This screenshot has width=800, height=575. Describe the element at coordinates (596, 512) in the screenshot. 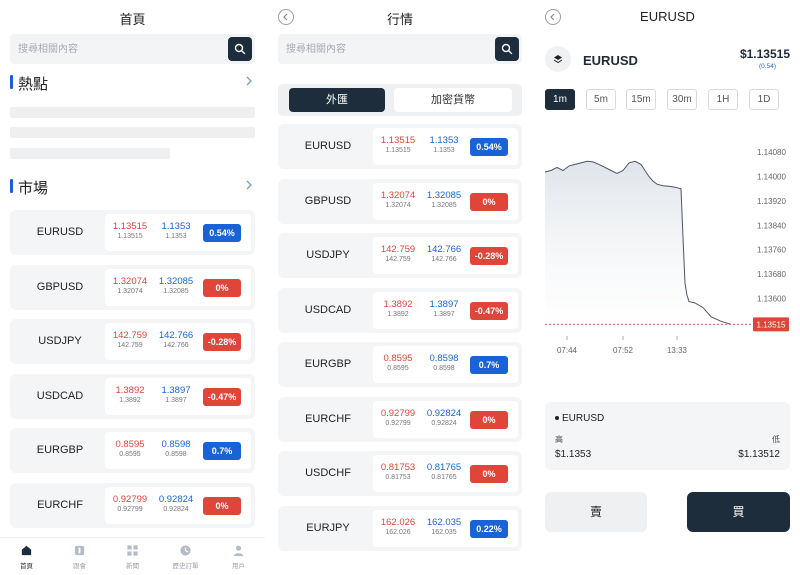

I see `sell-button: 賣` at that location.